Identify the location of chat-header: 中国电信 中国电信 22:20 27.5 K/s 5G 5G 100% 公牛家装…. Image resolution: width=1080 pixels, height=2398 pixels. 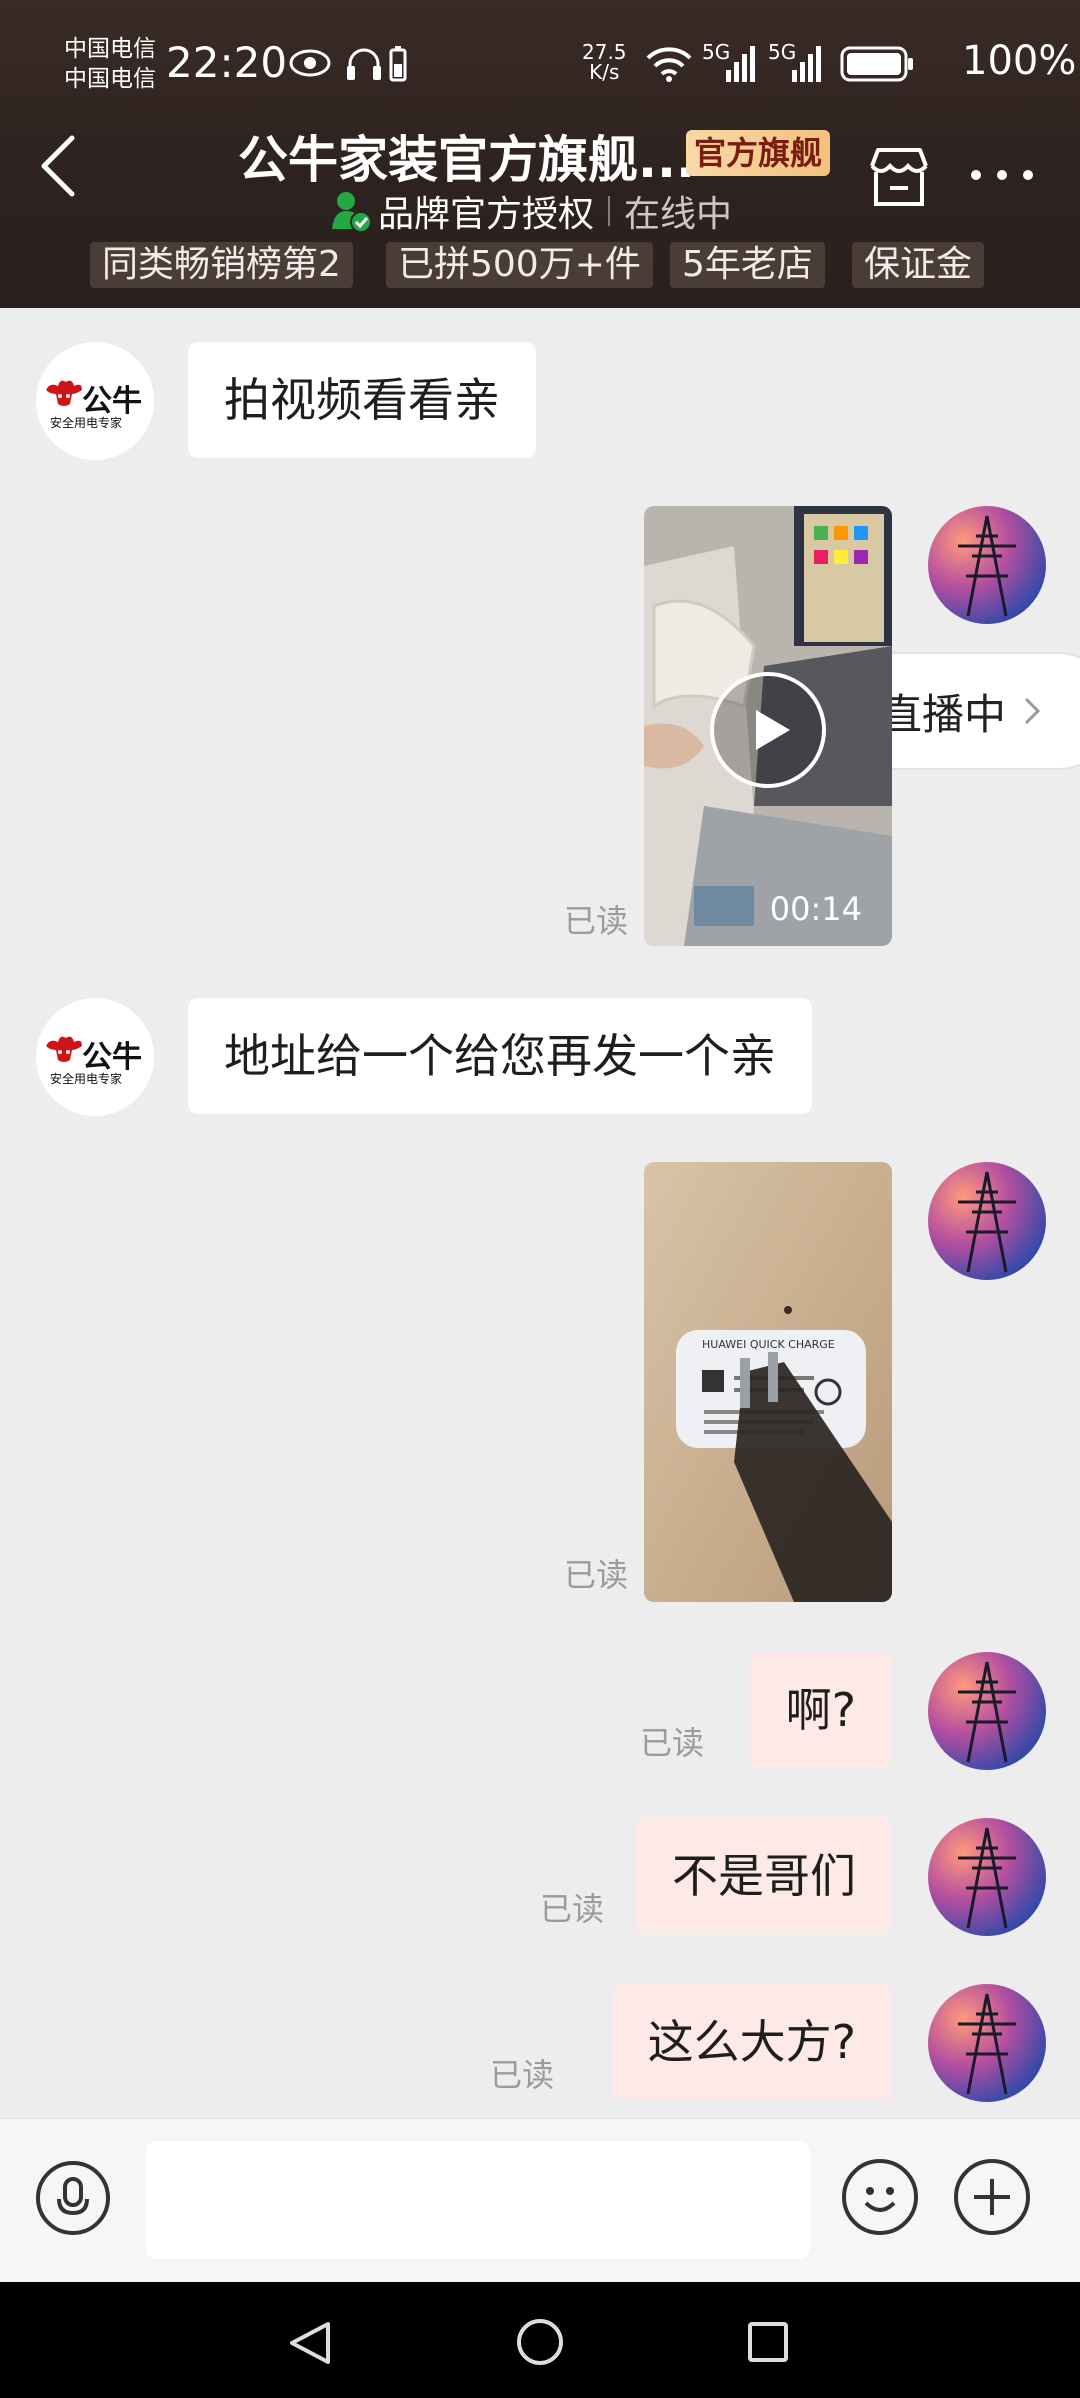
(540, 154).